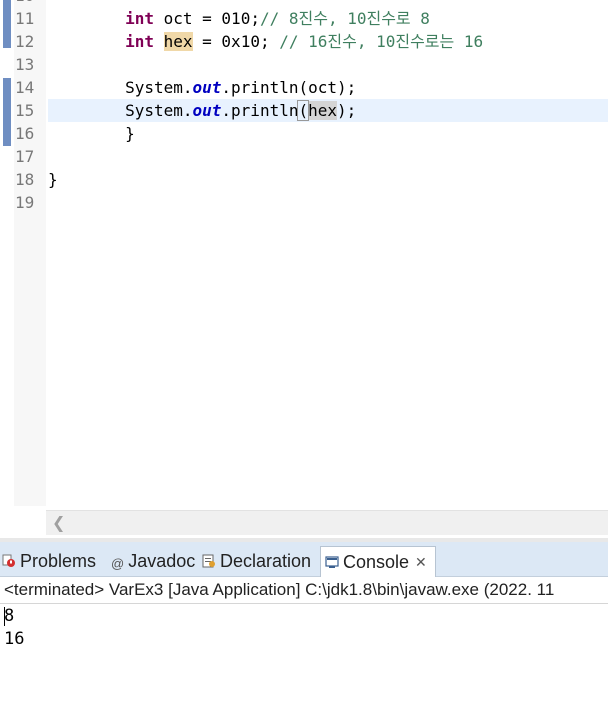 Image resolution: width=608 pixels, height=705 pixels. I want to click on overview-ruler-left, so click(7, 269).